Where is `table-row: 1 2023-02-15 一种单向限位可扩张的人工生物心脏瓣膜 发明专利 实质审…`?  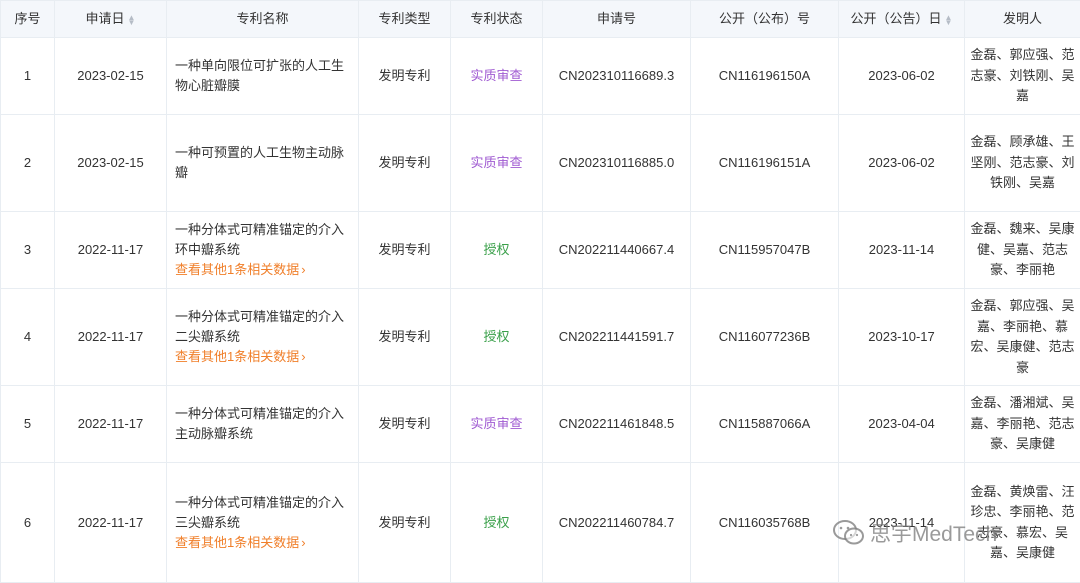 table-row: 1 2023-02-15 一种单向限位可扩张的人工生物心脏瓣膜 发明专利 实质审… is located at coordinates (540, 76).